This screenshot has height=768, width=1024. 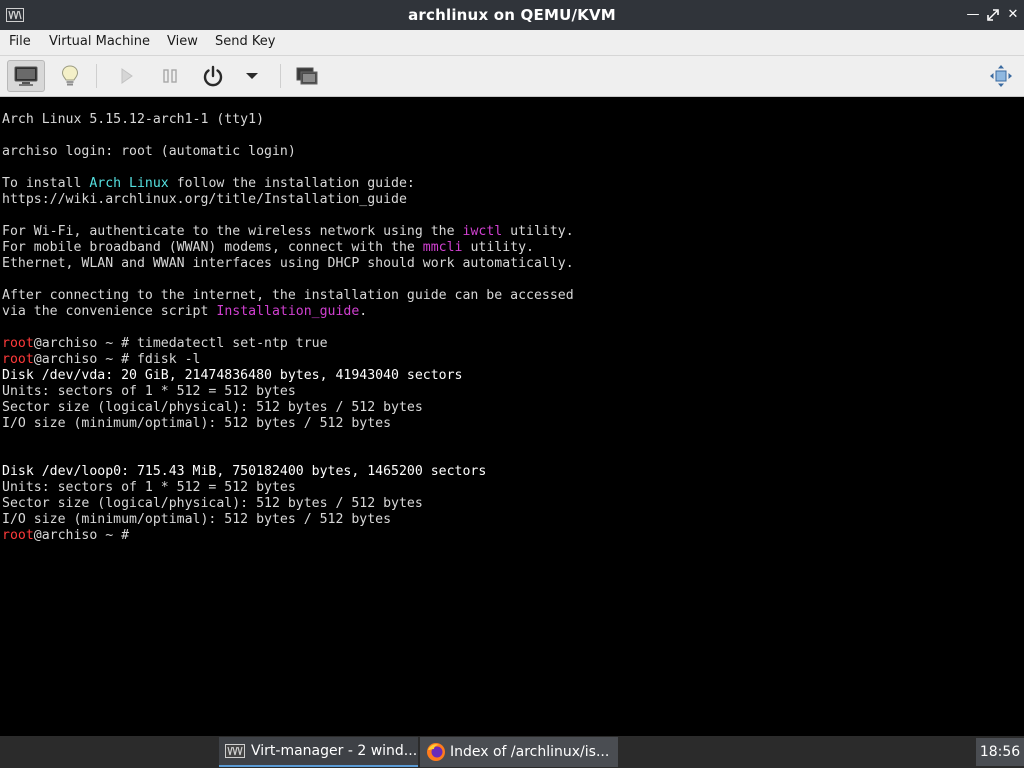 I want to click on highlight-text: Installation_guide, so click(x=288, y=311).